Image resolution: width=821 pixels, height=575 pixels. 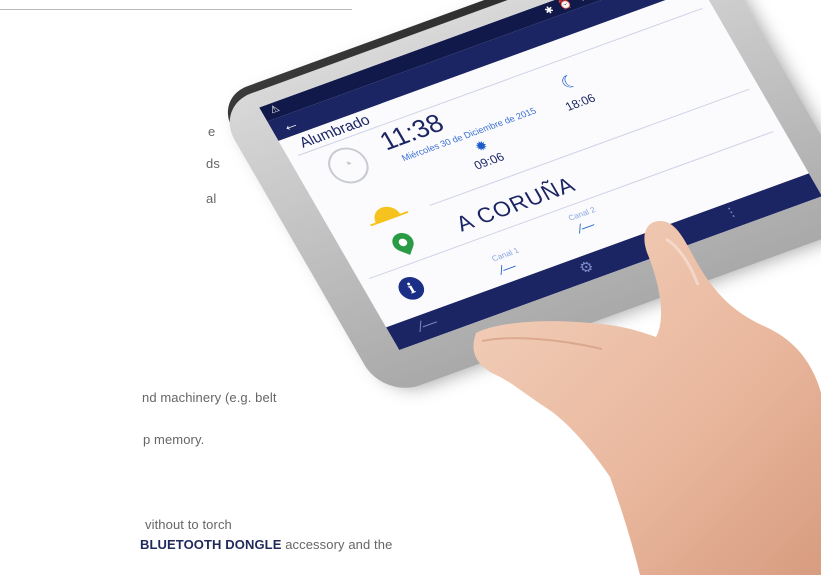 What do you see at coordinates (211, 544) in the screenshot?
I see `bluetooth-dongle-label: BLUETOOTH DONGLE` at bounding box center [211, 544].